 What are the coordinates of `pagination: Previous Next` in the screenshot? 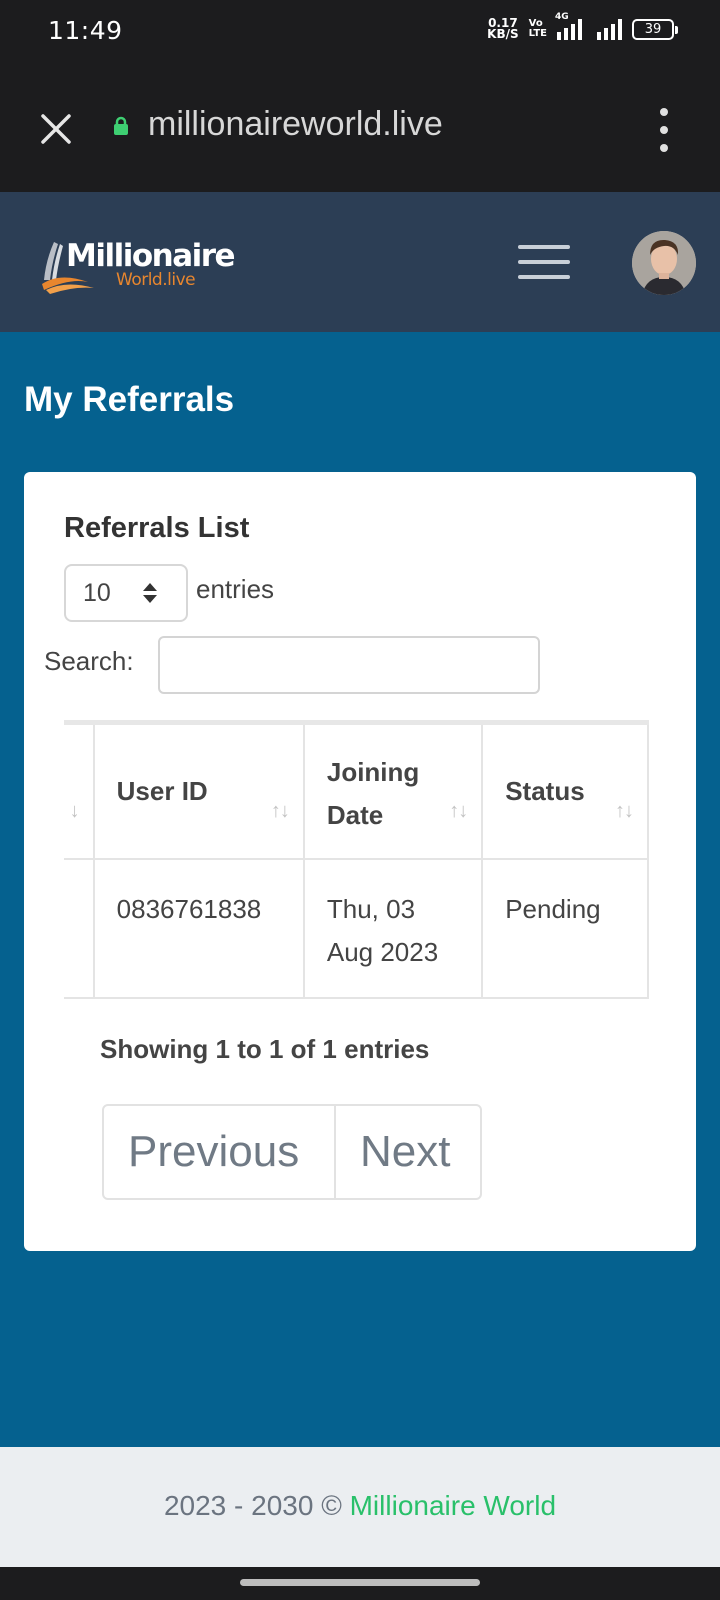 It's located at (292, 1152).